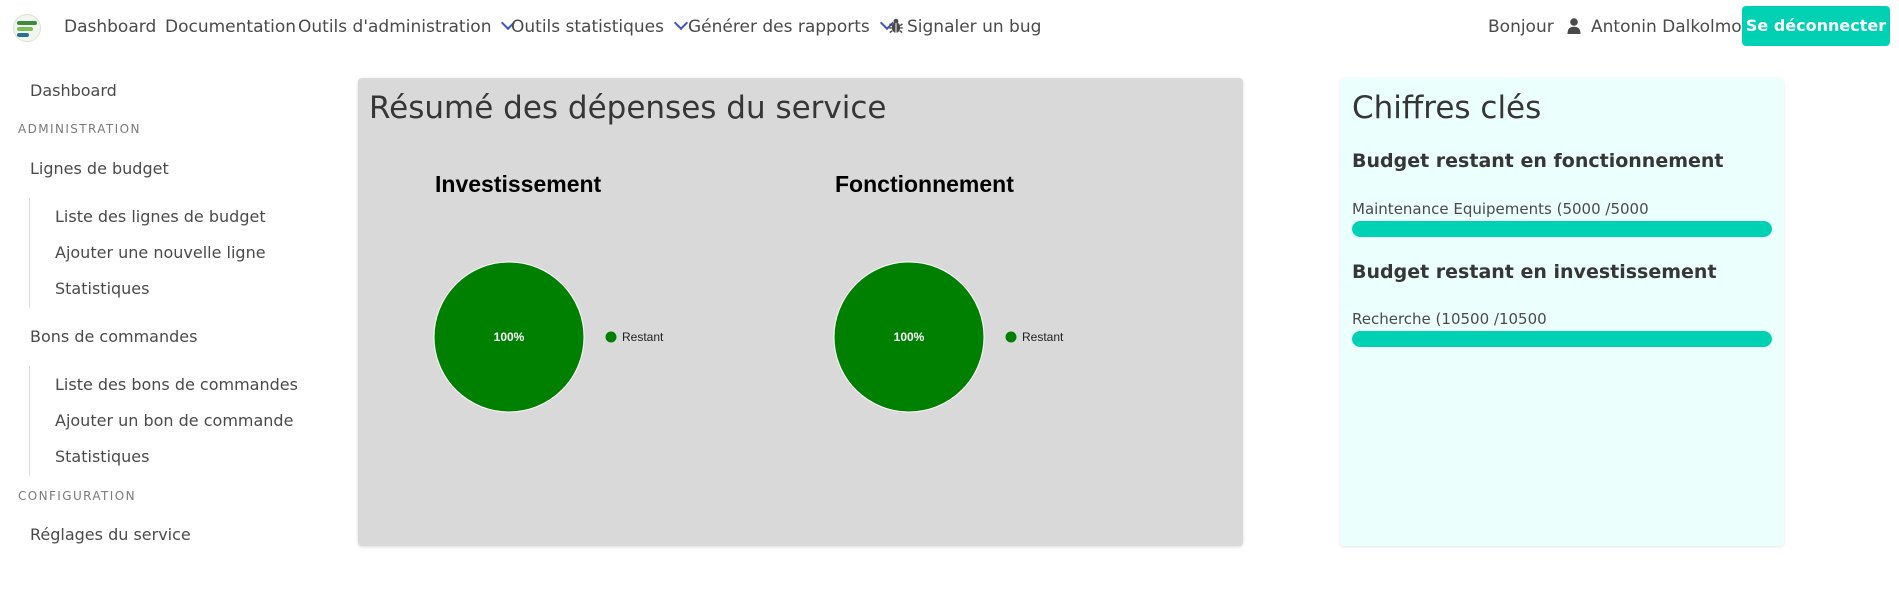 The width and height of the screenshot is (1899, 603). Describe the element at coordinates (1534, 272) in the screenshot. I see `investment-budget-title: Budget restant en investissement` at that location.